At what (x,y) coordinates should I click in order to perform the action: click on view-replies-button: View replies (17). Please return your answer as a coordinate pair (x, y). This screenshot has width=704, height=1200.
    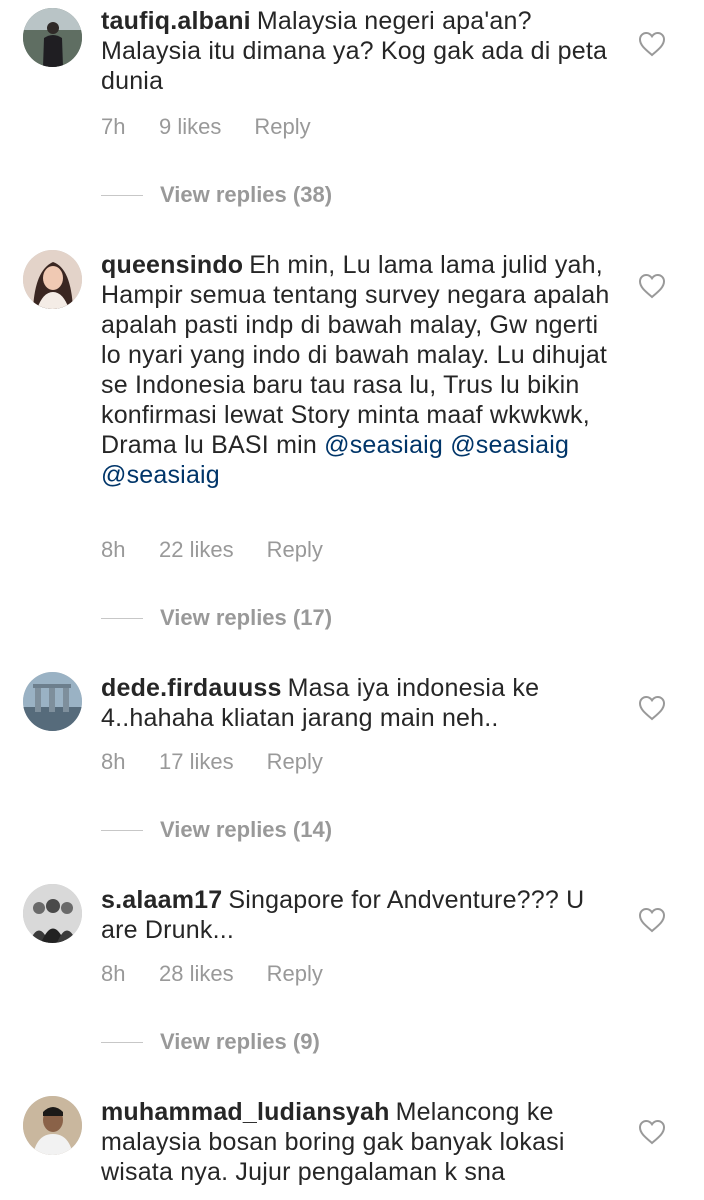
    Looking at the image, I should click on (216, 618).